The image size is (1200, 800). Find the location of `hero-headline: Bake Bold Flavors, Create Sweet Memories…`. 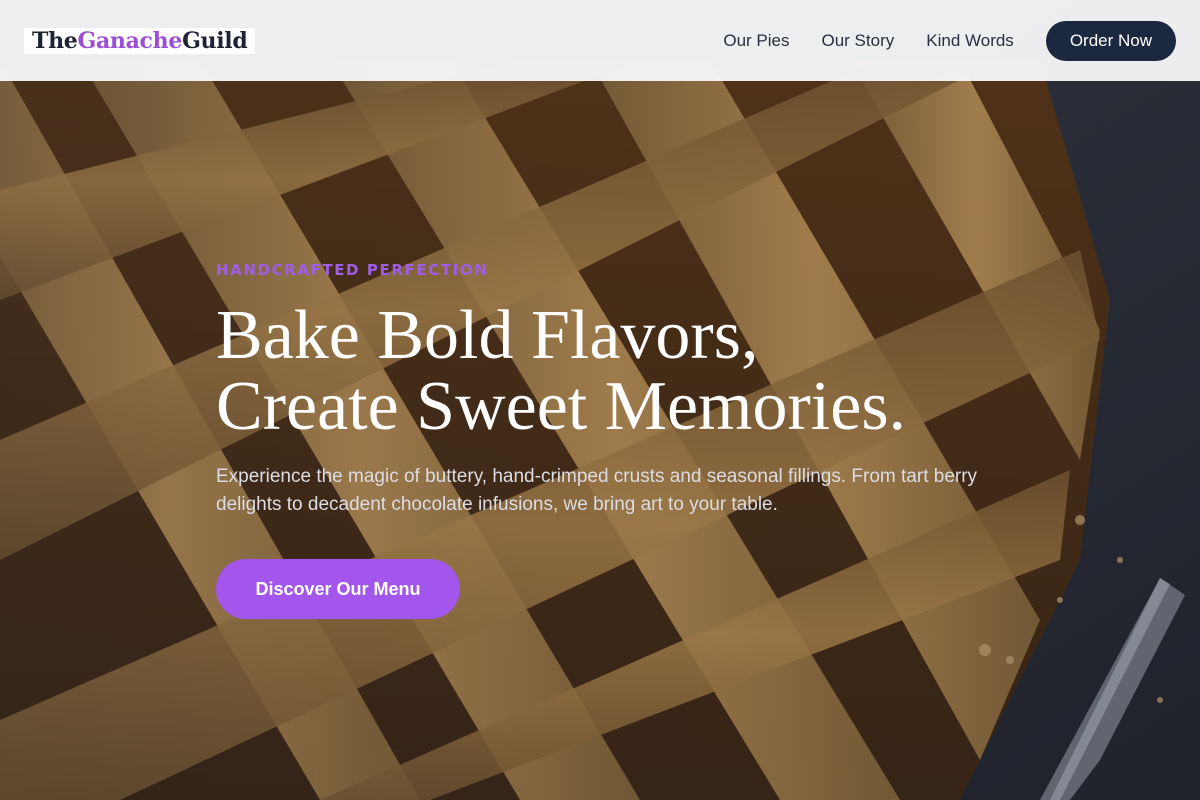

hero-headline: Bake Bold Flavors, Create Sweet Memories… is located at coordinates (616, 371).